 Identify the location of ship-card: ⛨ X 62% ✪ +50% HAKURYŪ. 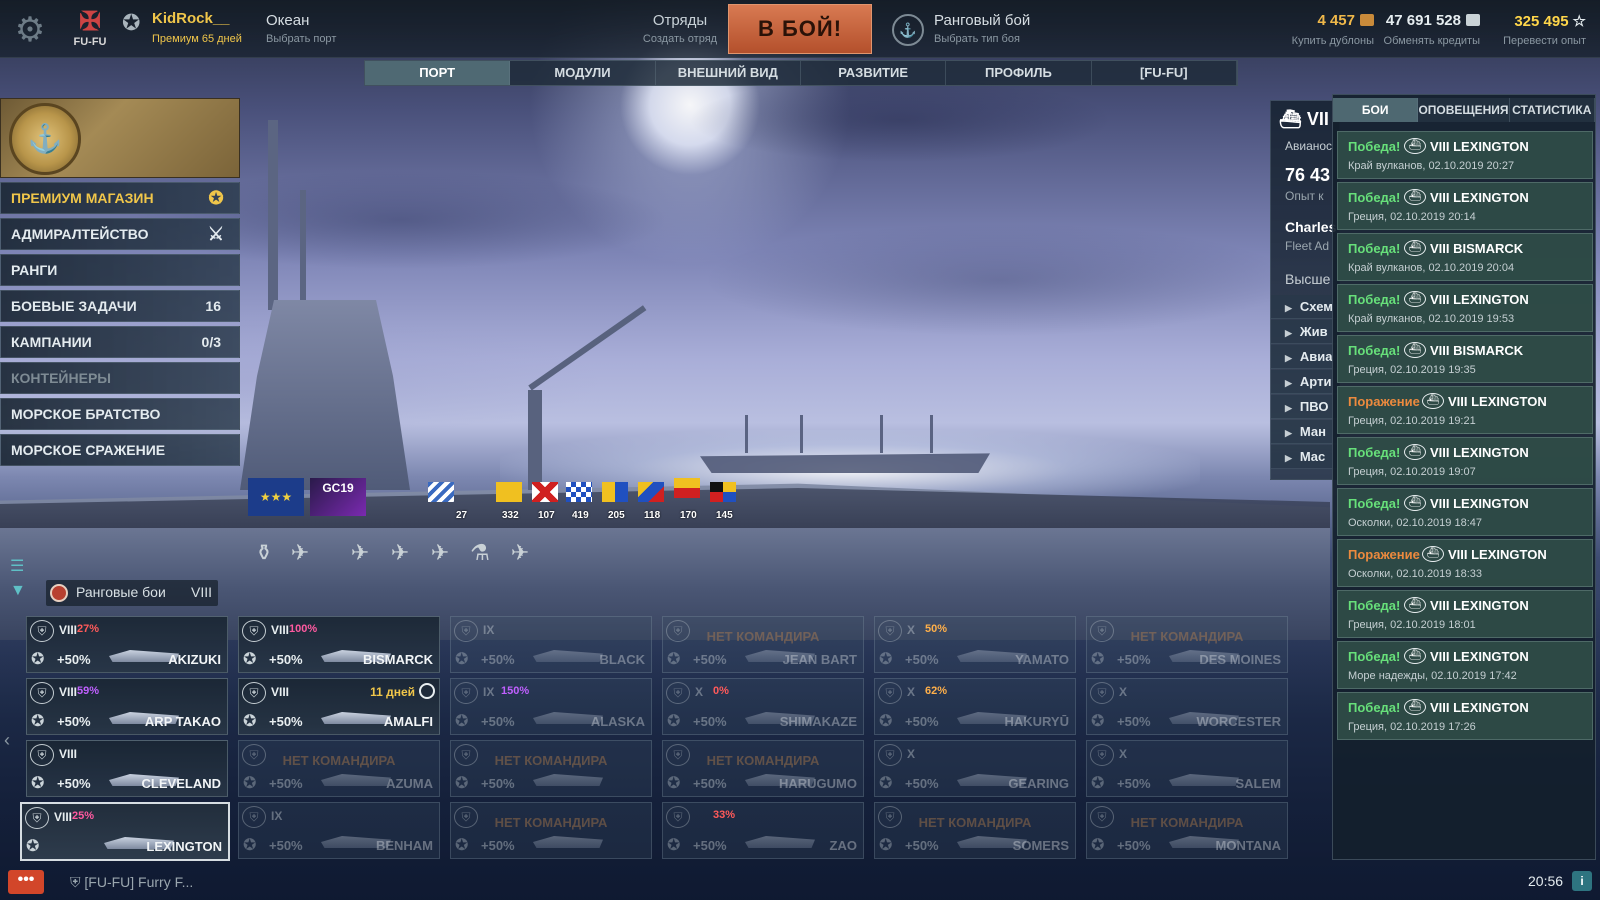
(975, 706).